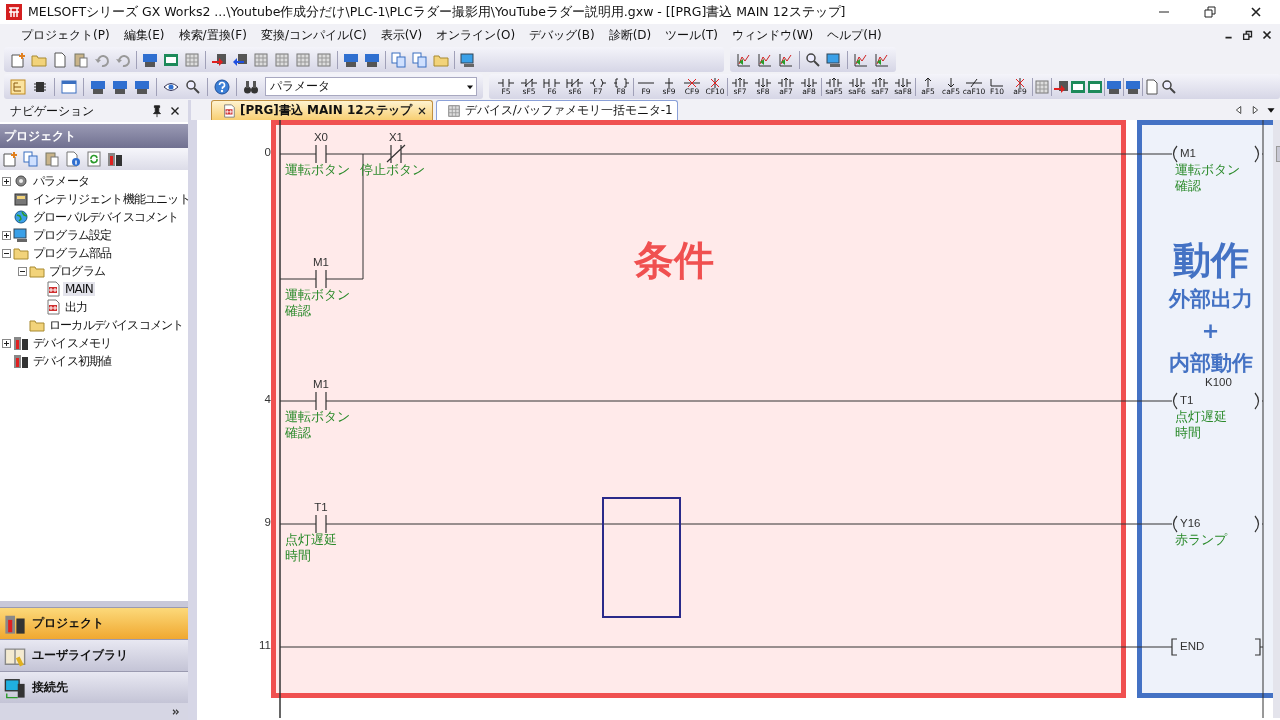  I want to click on device-label: M1, so click(321, 384).